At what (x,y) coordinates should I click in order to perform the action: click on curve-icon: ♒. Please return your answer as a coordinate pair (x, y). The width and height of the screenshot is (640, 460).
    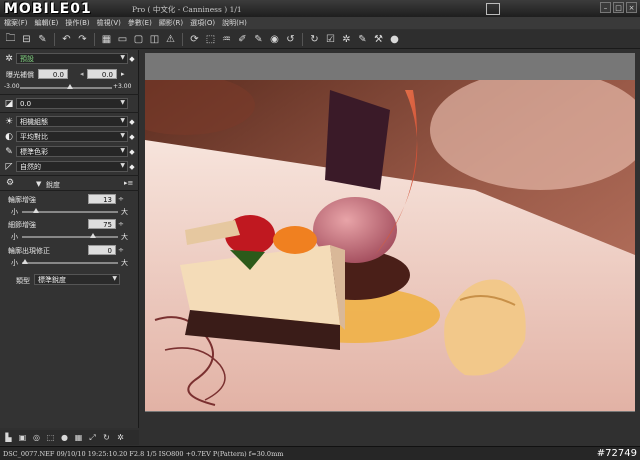
    Looking at the image, I should click on (226, 39).